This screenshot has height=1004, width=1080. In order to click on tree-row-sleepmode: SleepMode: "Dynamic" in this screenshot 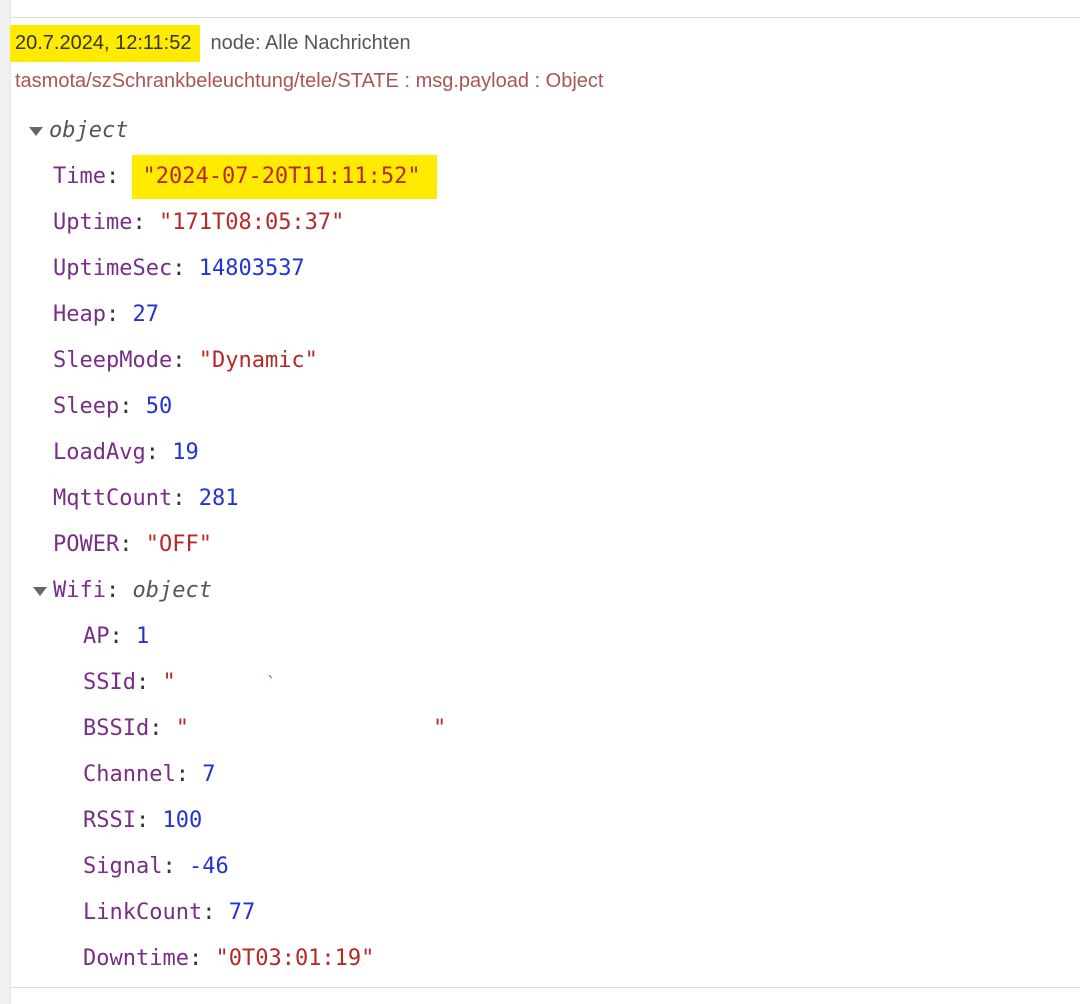, I will do `click(185, 360)`.